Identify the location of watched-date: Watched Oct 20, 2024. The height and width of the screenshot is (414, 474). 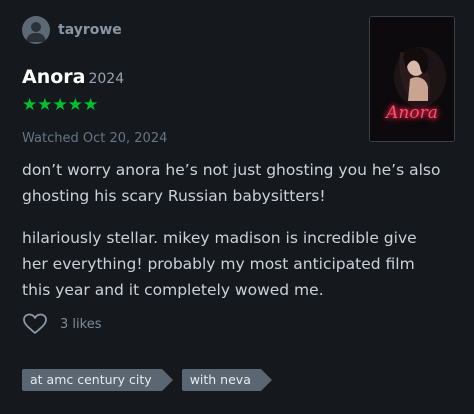
(95, 138).